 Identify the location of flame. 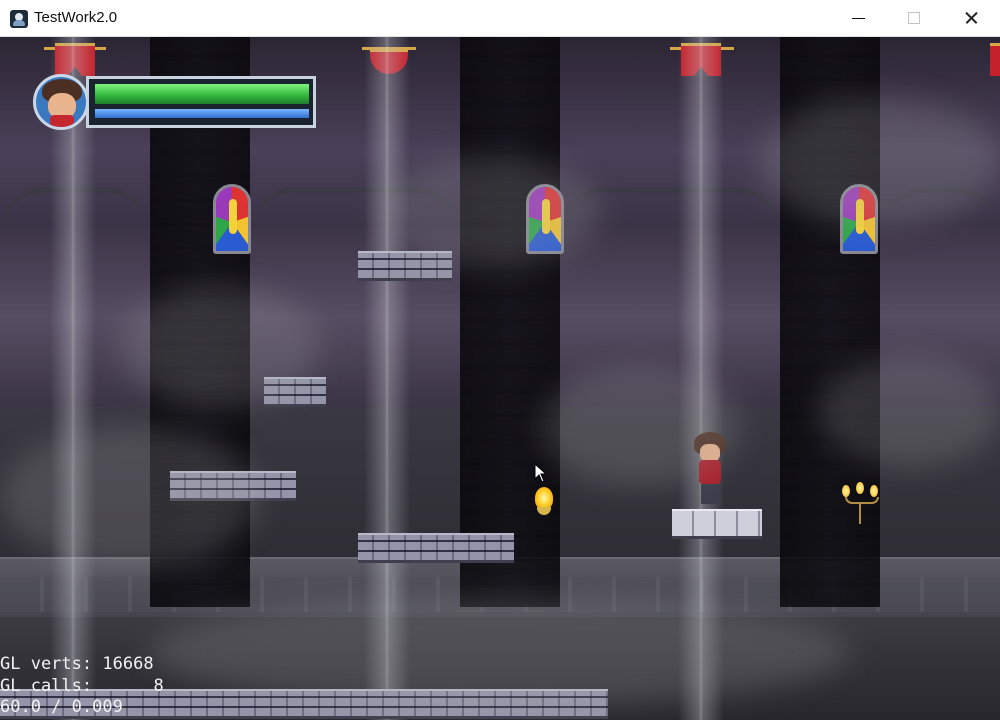
(544, 498).